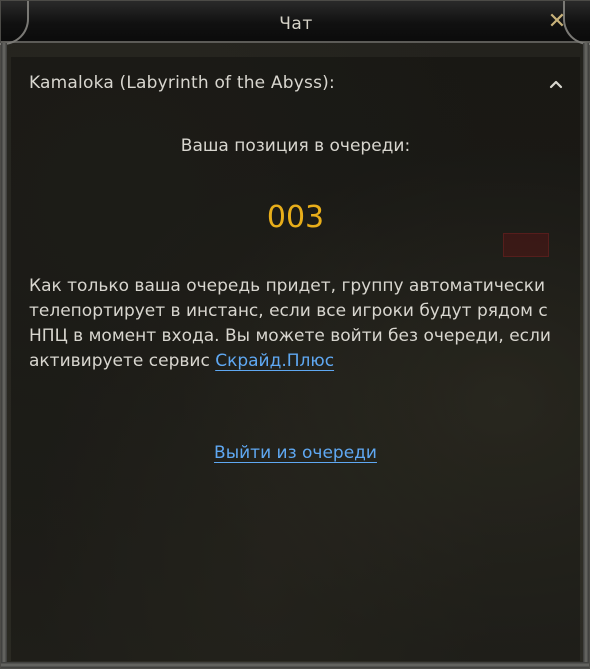 The height and width of the screenshot is (669, 590). I want to click on frame-bottom-border, so click(295, 665).